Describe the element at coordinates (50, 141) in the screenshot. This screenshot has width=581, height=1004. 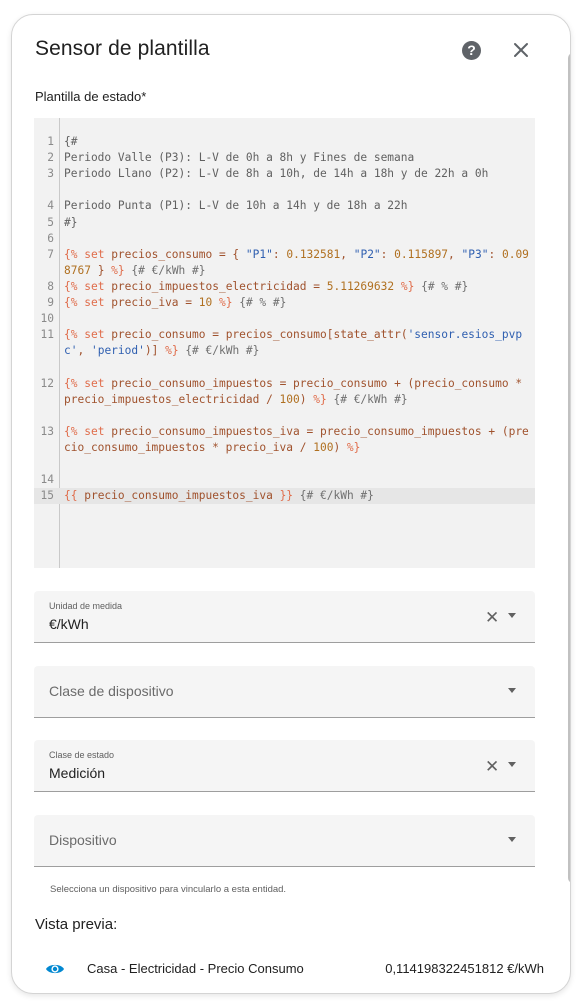
I see `line-number: 1` at that location.